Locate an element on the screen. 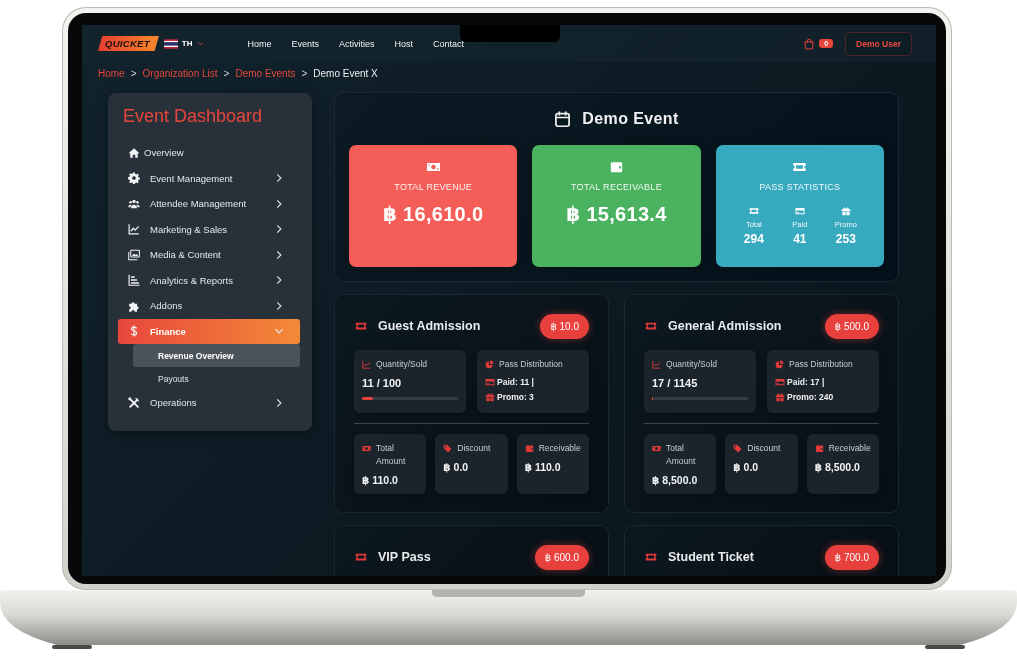  price-badge: ฿ 500.0 is located at coordinates (851, 326).